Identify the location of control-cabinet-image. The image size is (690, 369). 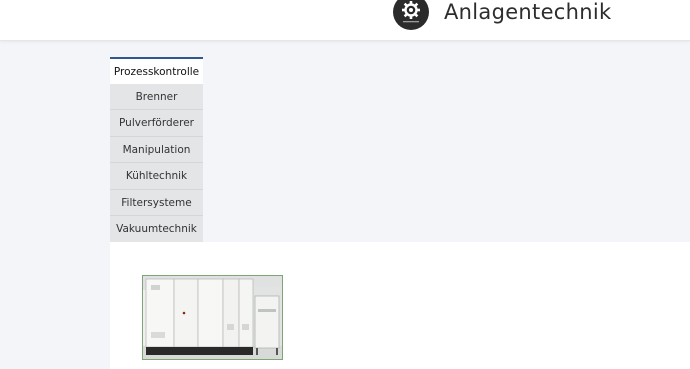
(212, 317).